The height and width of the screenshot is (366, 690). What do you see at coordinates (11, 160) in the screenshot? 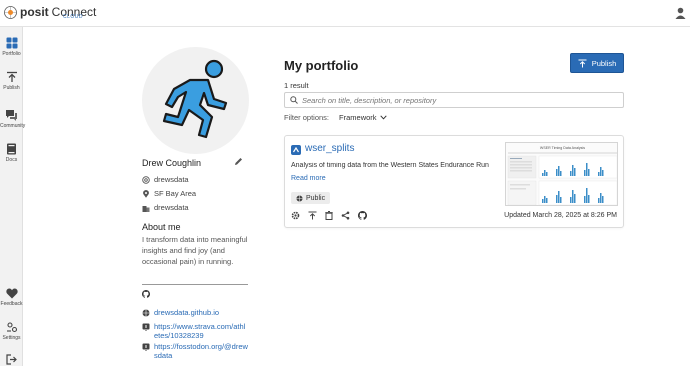
I see `sidebar-item-label: Docs` at bounding box center [11, 160].